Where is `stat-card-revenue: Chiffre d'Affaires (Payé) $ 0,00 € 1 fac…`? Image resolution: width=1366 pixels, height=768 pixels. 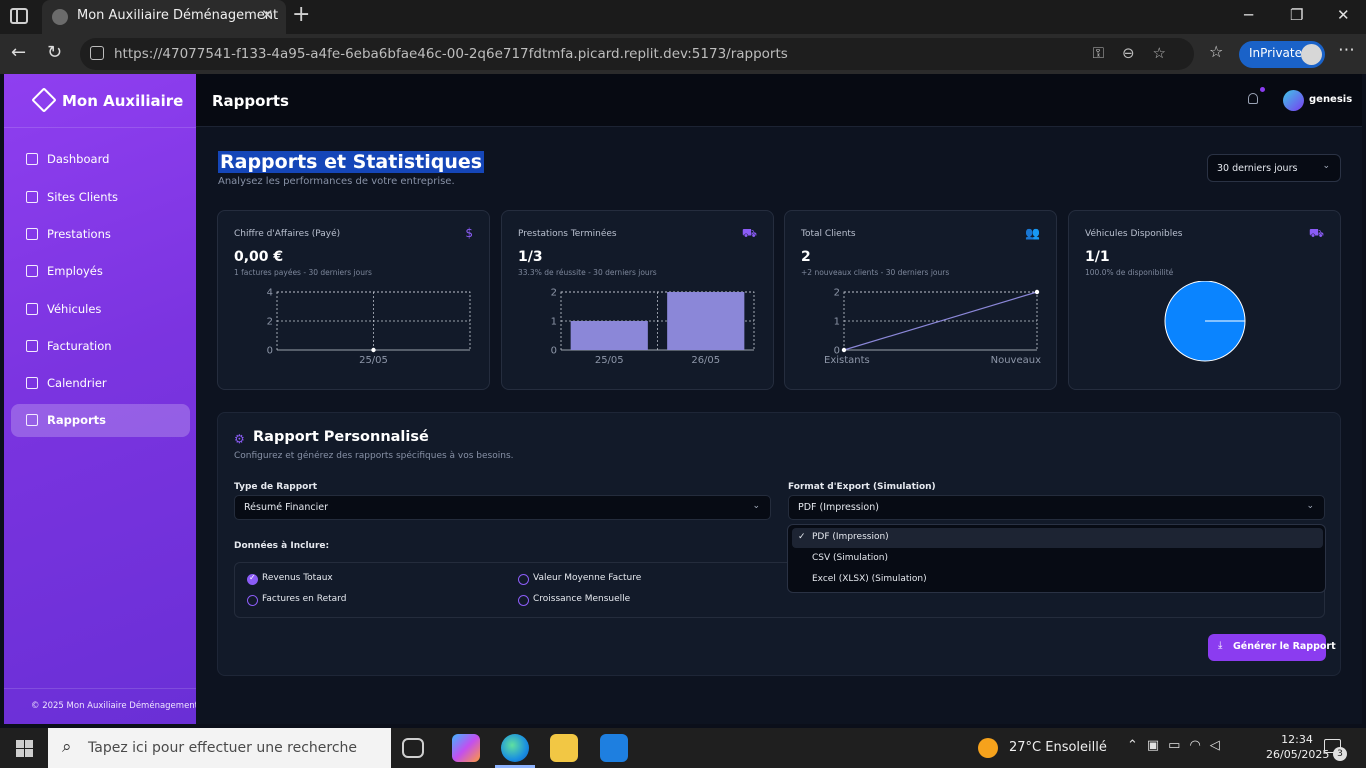
stat-card-revenue: Chiffre d'Affaires (Payé) $ 0,00 € 1 fac… is located at coordinates (353, 300).